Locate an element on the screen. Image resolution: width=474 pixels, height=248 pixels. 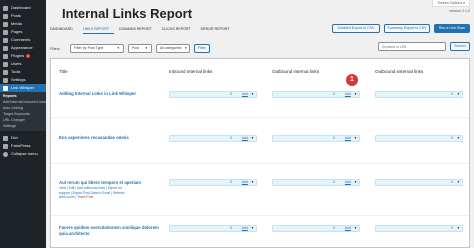
search-button: Search is located at coordinates (460, 46).